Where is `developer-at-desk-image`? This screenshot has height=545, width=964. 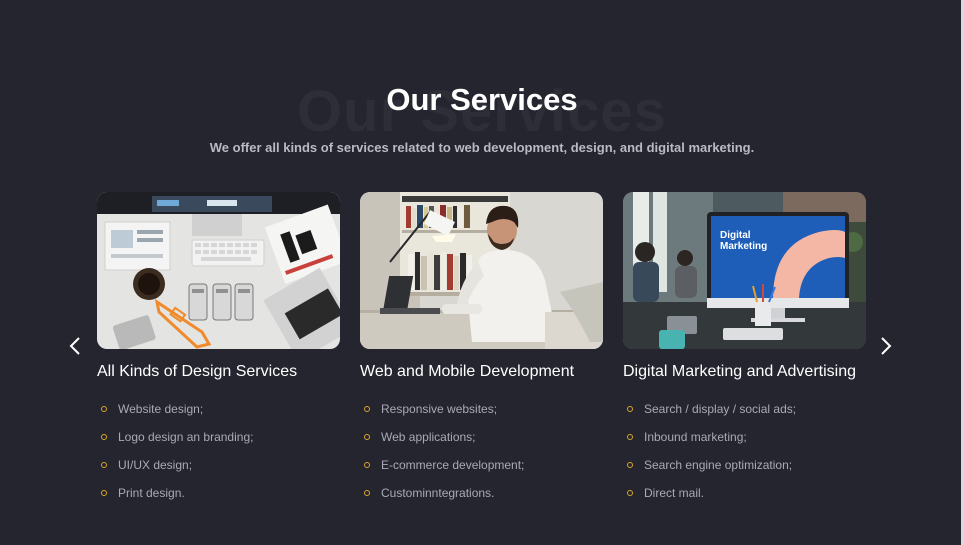
developer-at-desk-image is located at coordinates (481, 270).